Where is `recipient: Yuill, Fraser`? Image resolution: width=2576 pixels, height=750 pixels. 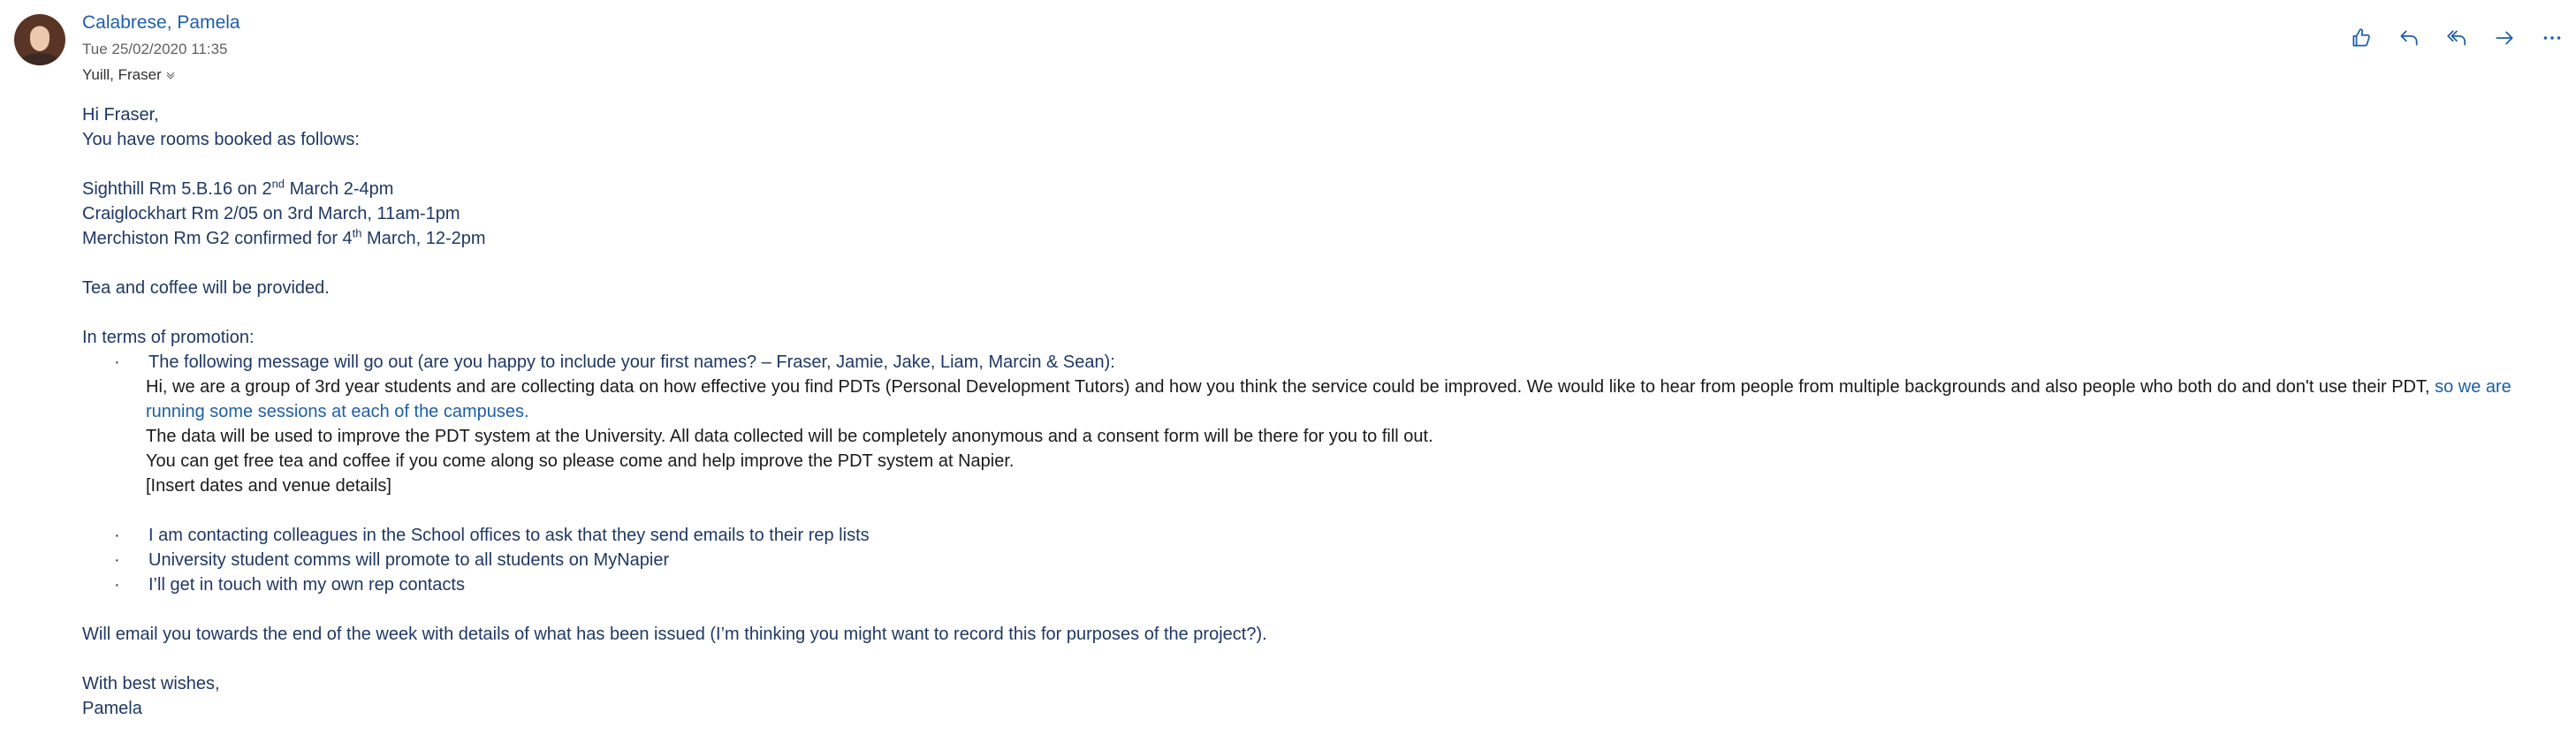 recipient: Yuill, Fraser is located at coordinates (129, 75).